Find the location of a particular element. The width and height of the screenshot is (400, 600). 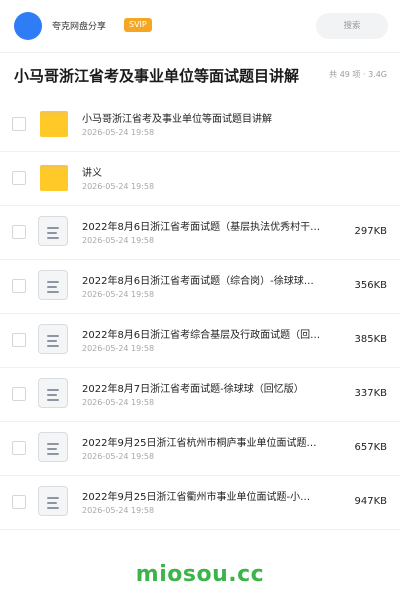

avatar is located at coordinates (28, 26).